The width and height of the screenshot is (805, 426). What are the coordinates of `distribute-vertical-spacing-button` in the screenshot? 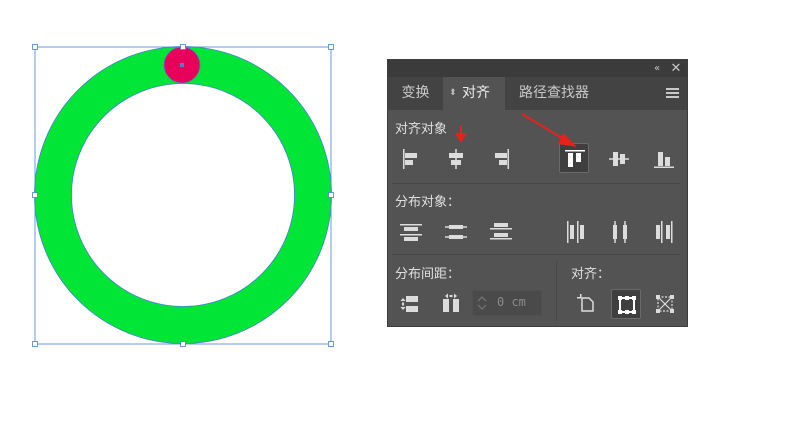 It's located at (411, 304).